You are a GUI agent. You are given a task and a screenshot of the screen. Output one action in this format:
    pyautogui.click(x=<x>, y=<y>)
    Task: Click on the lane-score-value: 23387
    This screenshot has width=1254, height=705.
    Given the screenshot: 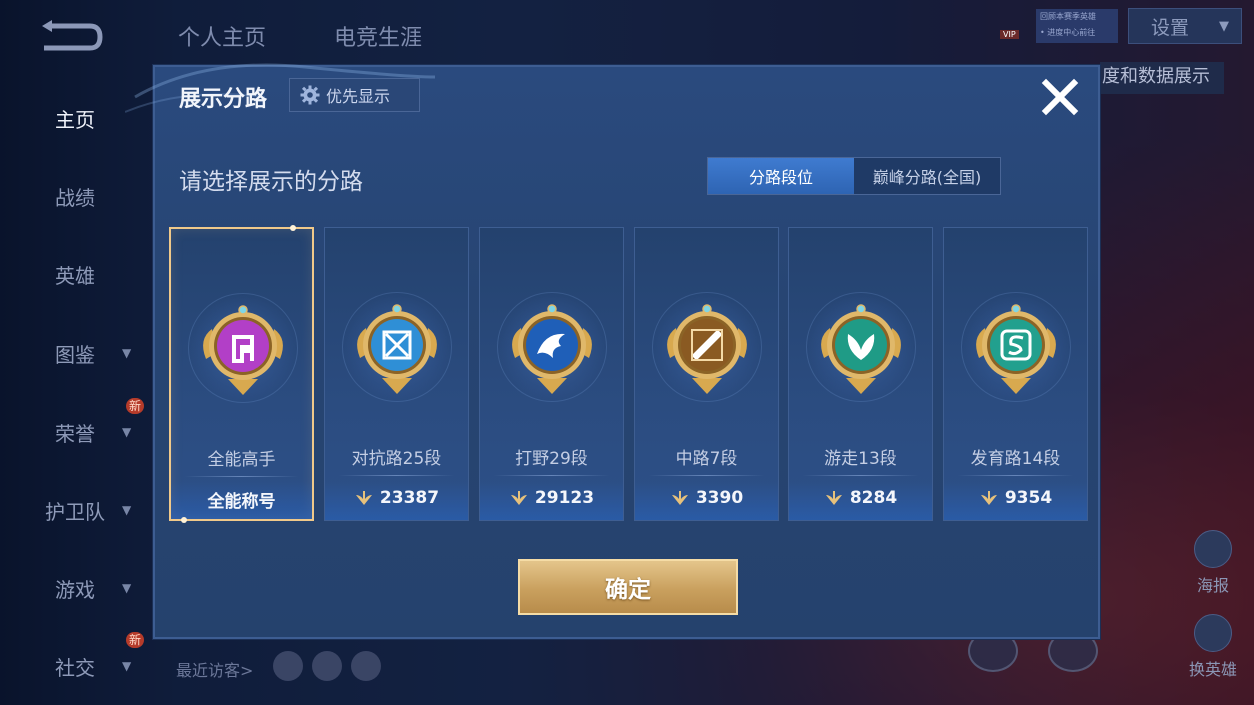 What is the action you would take?
    pyautogui.click(x=409, y=498)
    